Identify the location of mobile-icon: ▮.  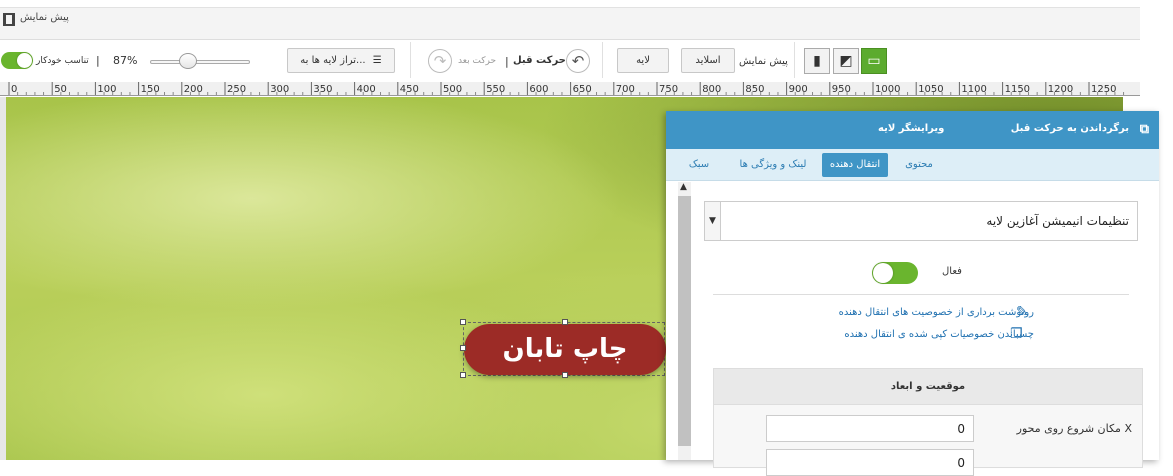
(817, 61).